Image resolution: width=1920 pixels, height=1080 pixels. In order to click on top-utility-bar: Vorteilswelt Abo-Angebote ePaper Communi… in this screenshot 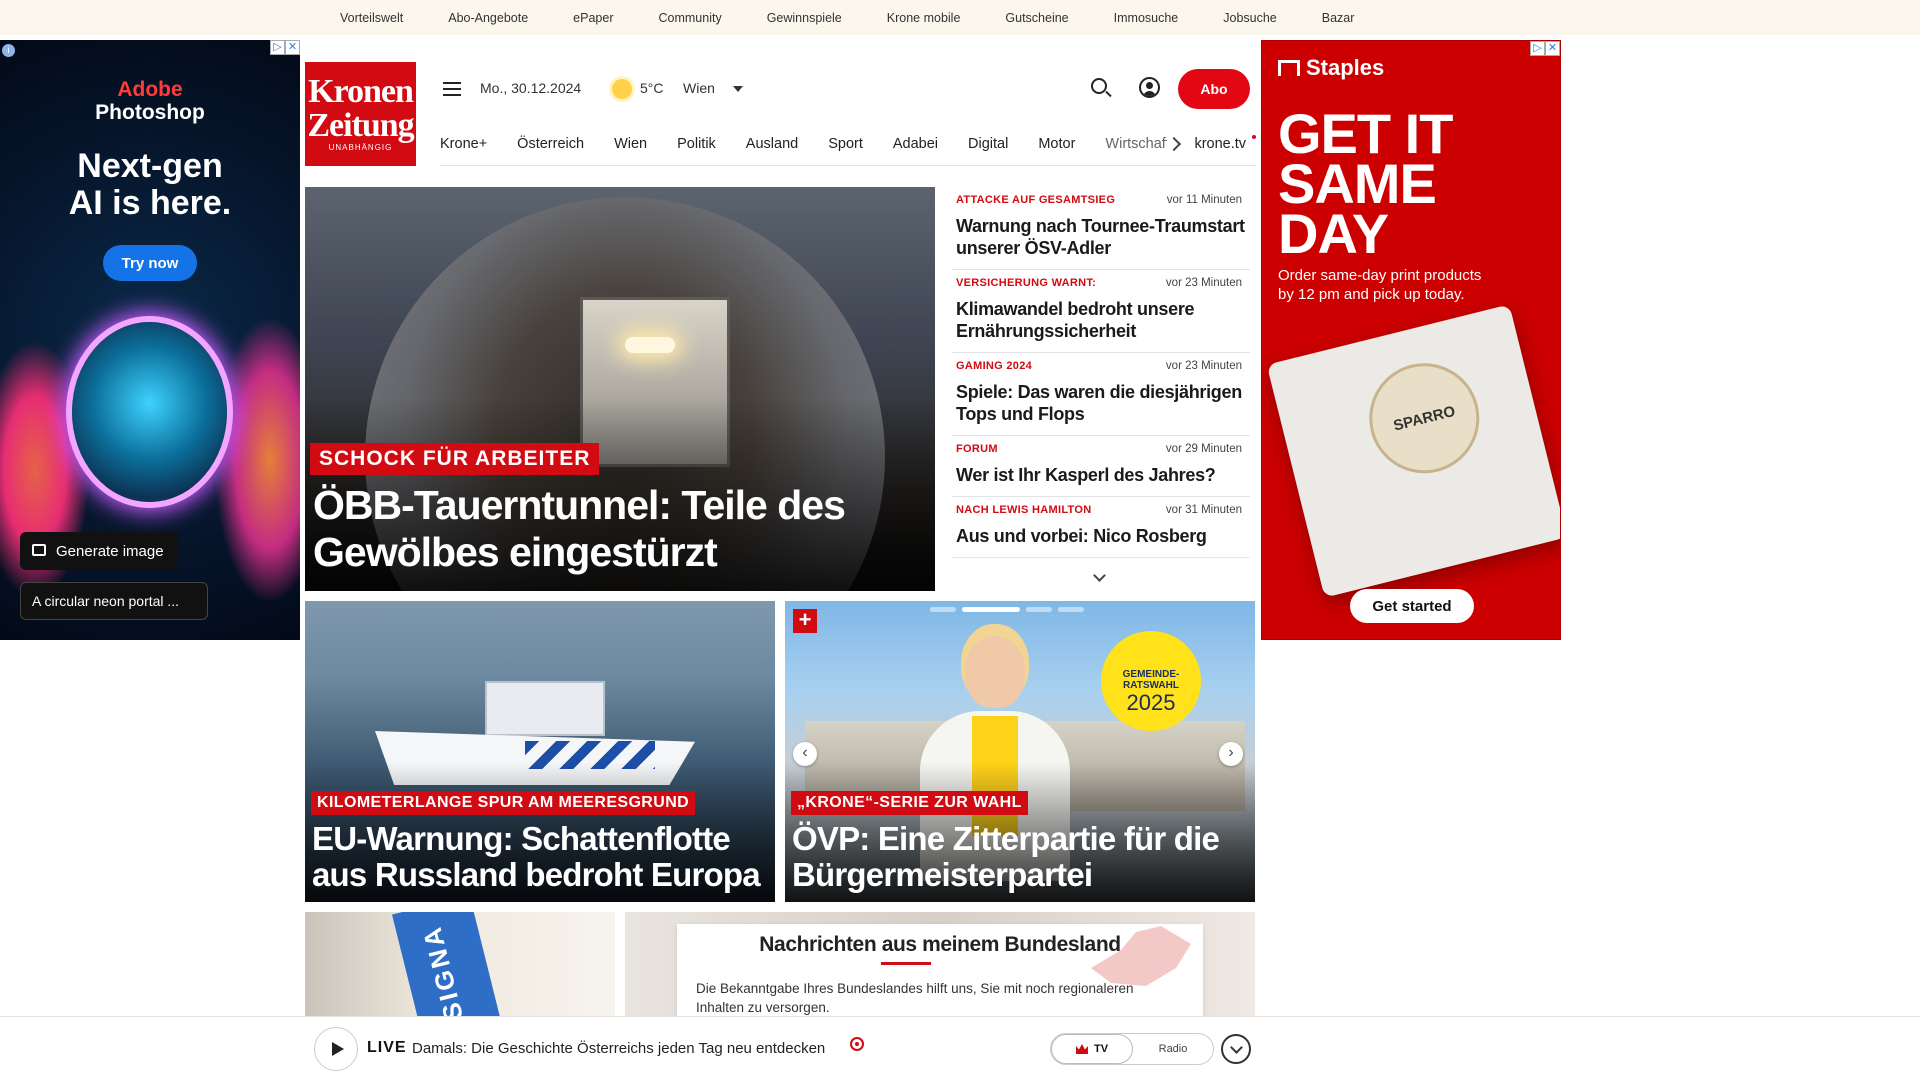, I will do `click(960, 17)`.